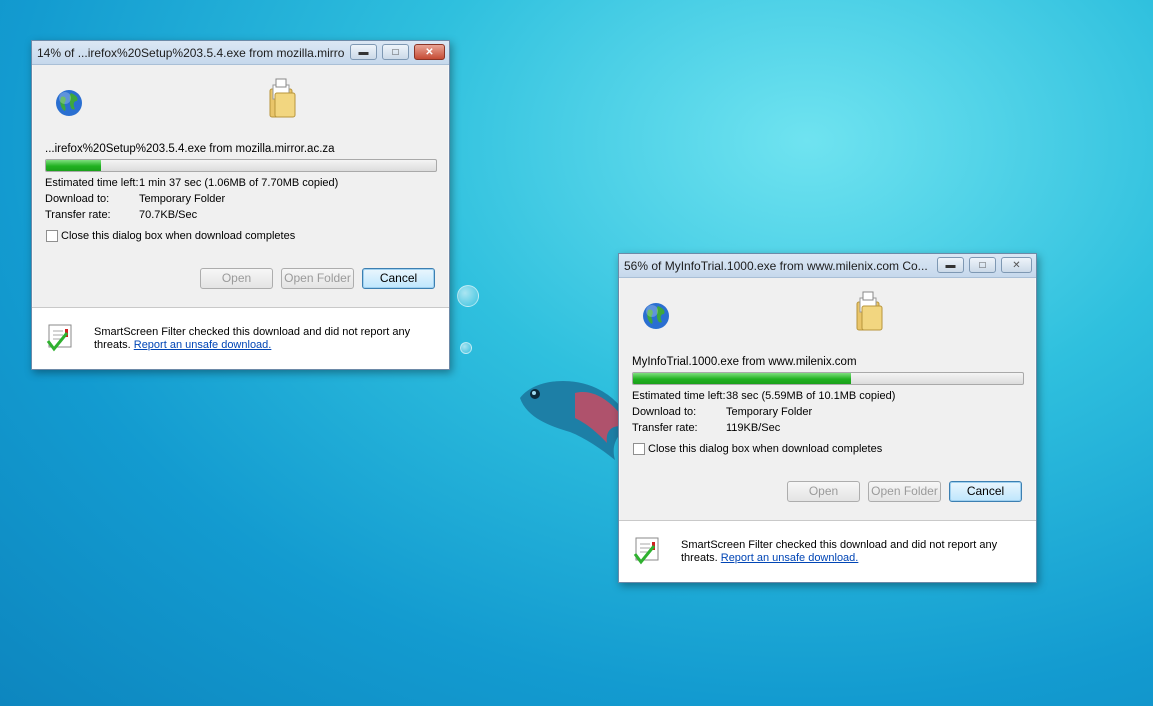 Image resolution: width=1153 pixels, height=706 pixels. What do you see at coordinates (168, 215) in the screenshot?
I see `transfer-rate-value: 70.7KB/Sec` at bounding box center [168, 215].